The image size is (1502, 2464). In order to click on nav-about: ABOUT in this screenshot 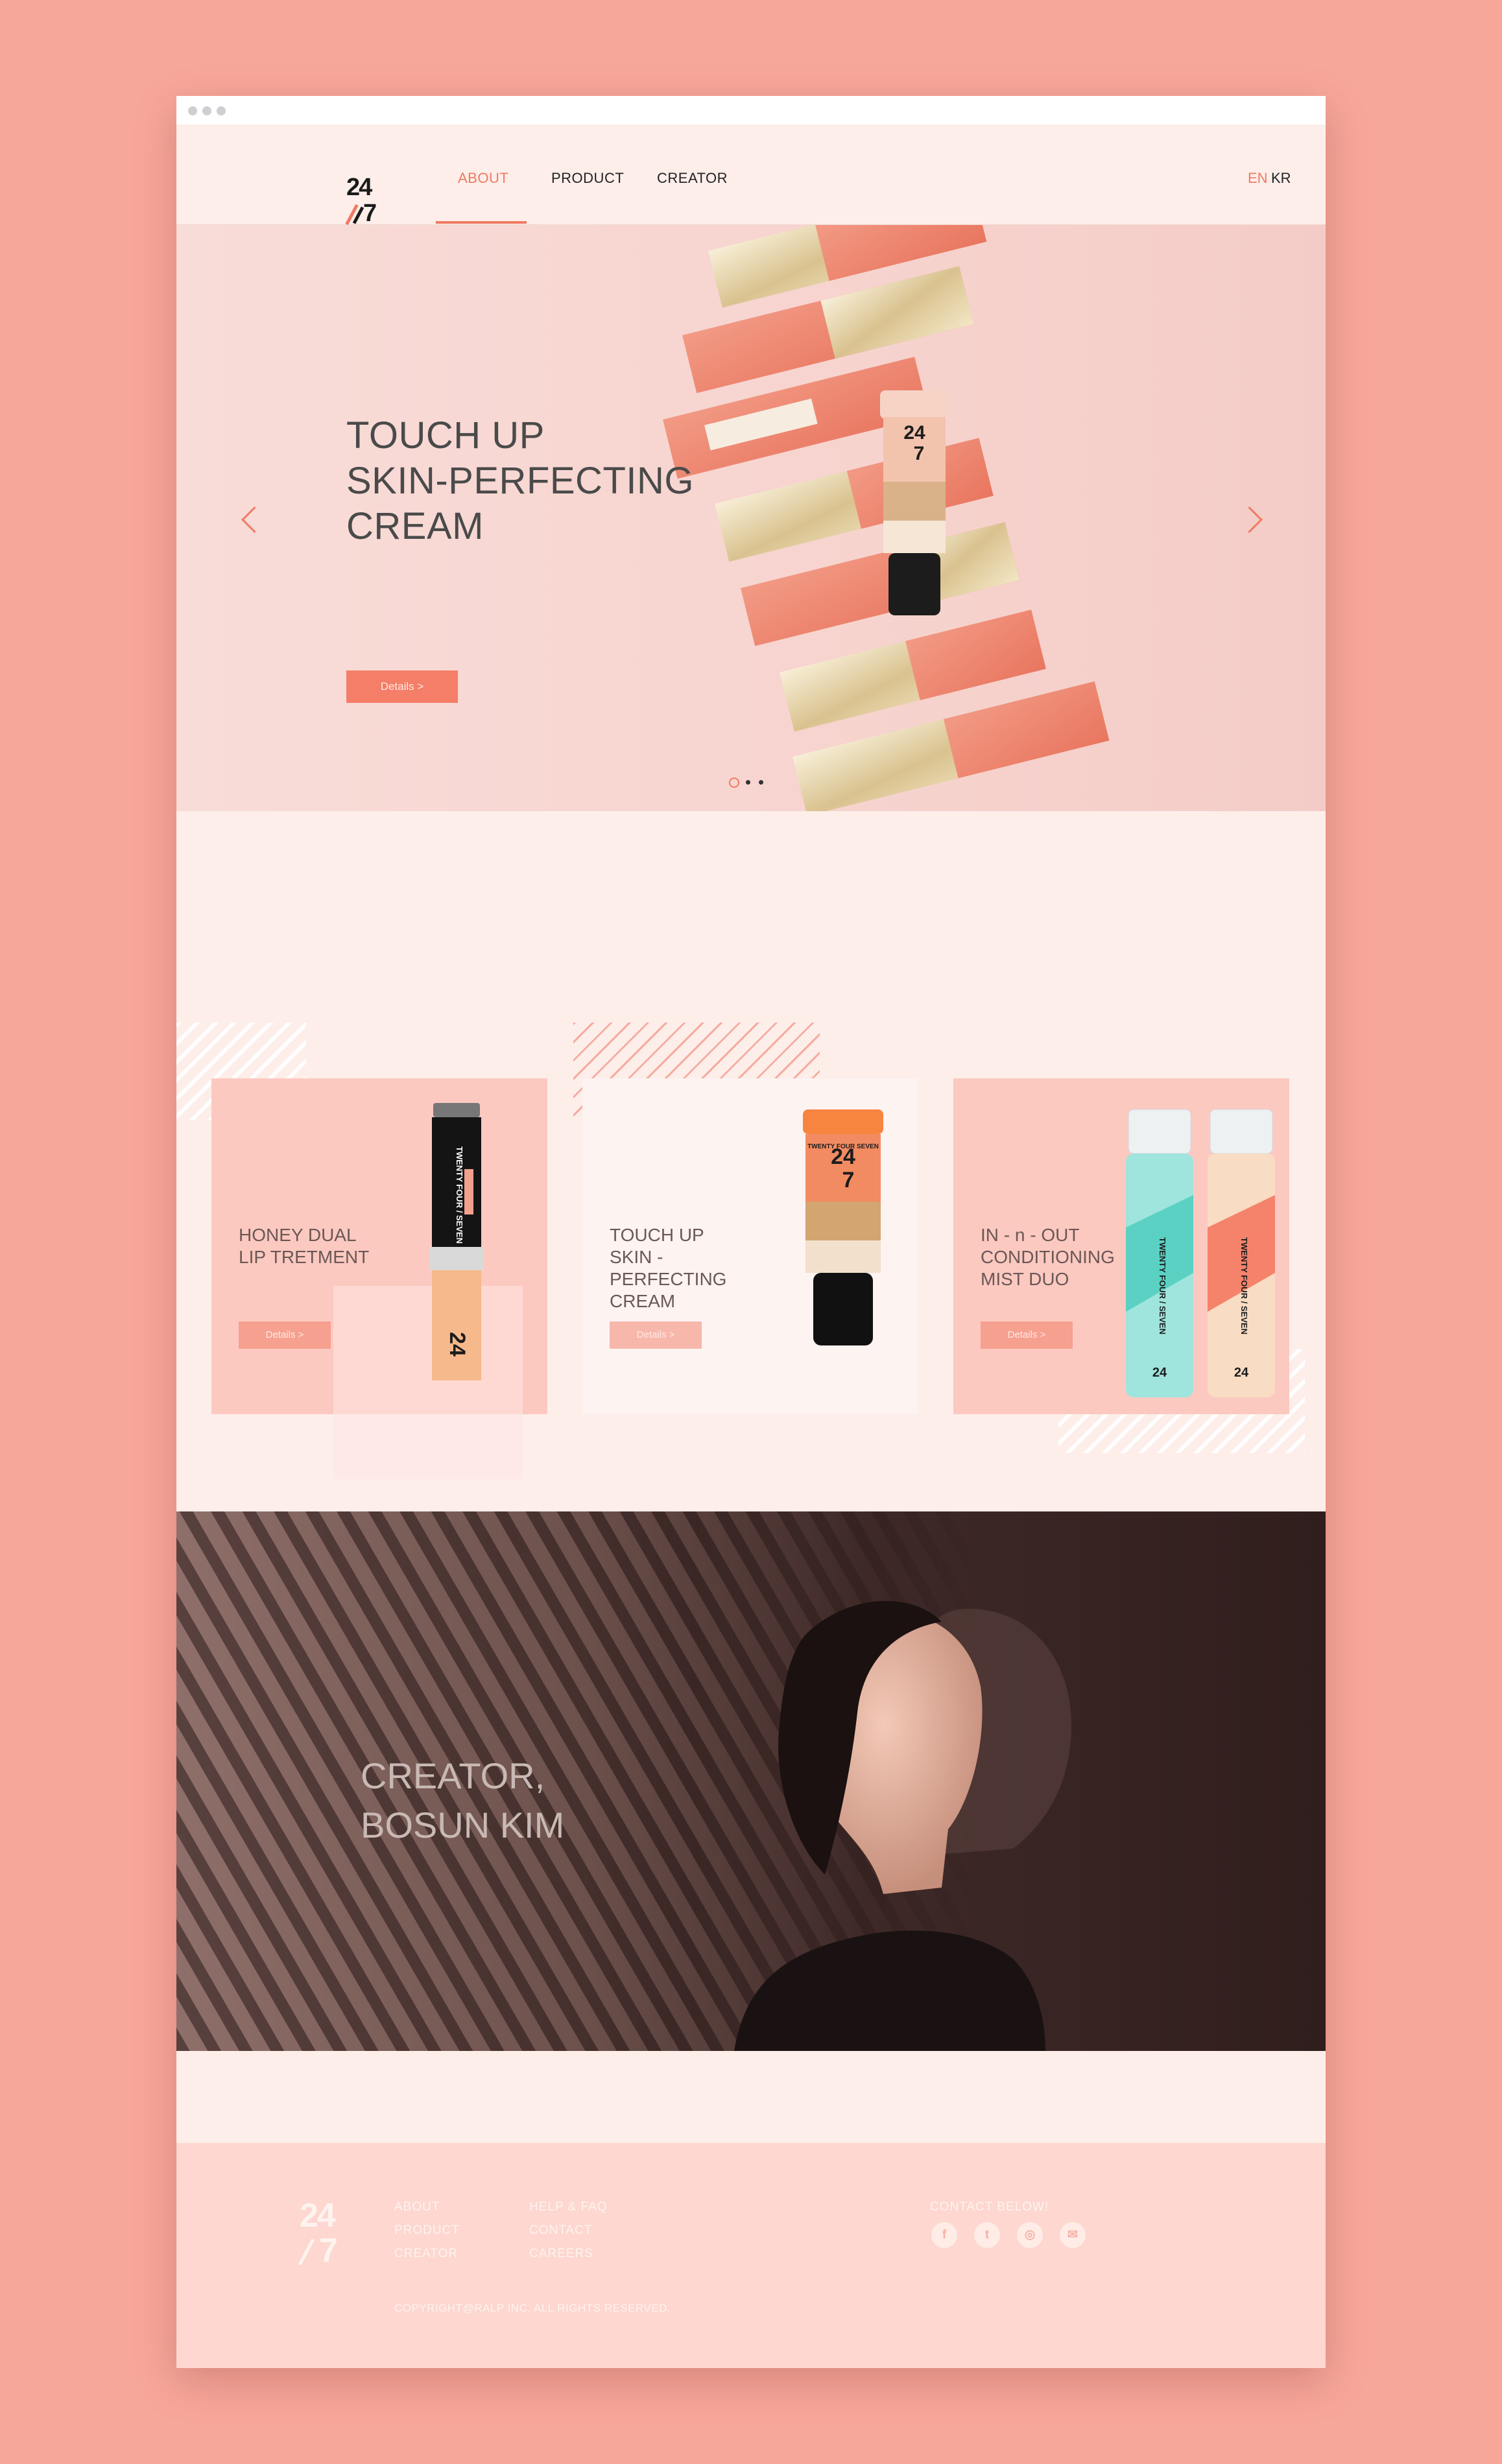, I will do `click(483, 178)`.